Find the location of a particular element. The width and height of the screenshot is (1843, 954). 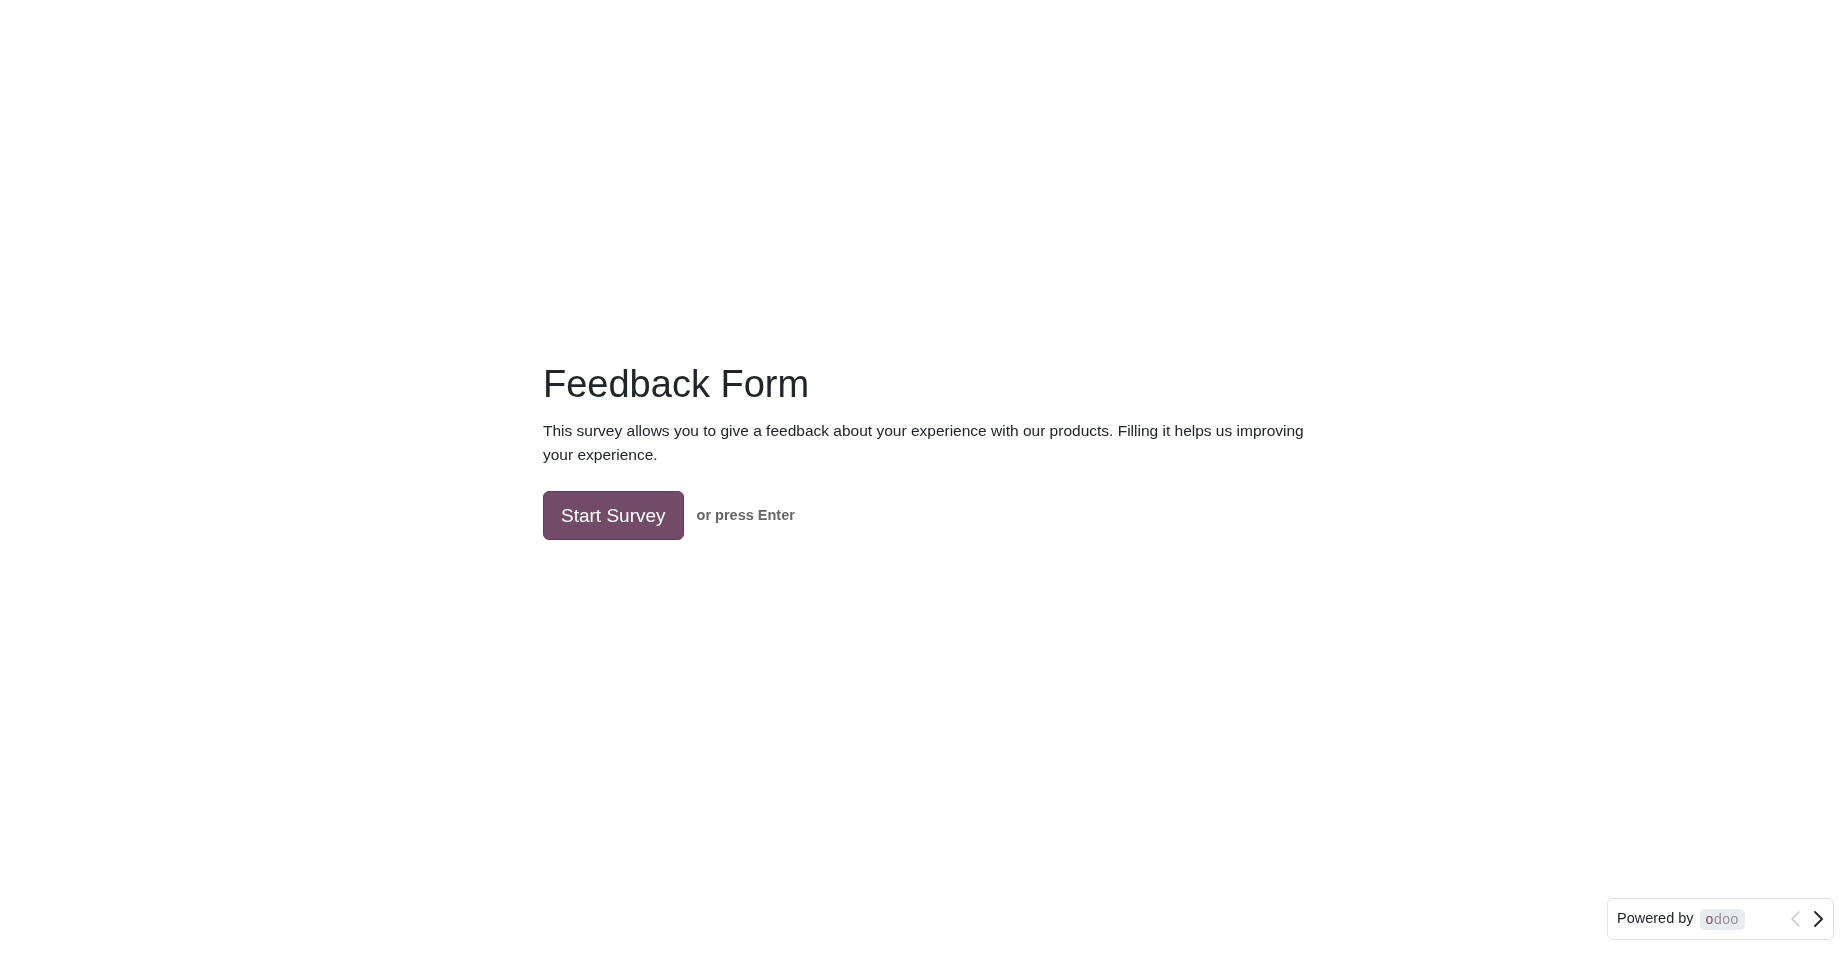

brand-logo: odoo is located at coordinates (1722, 919).